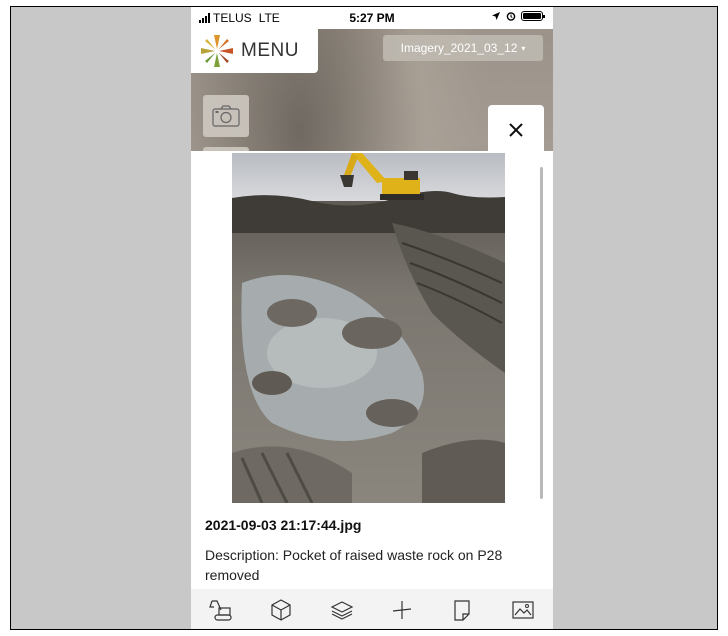  Describe the element at coordinates (541, 333) in the screenshot. I see `panel-scrollbar` at that location.